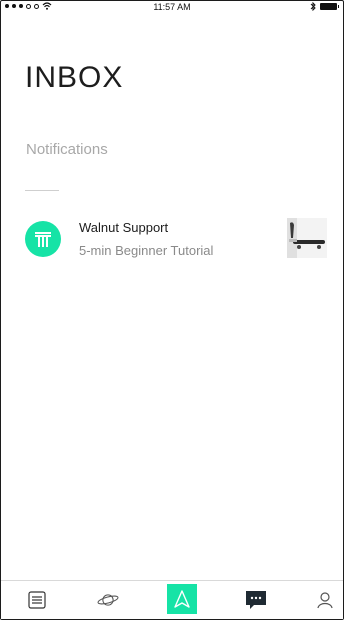 This screenshot has height=622, width=350. What do you see at coordinates (172, 241) in the screenshot?
I see `notification-item: Walnut Support 5-min Beginner Tutorial` at bounding box center [172, 241].